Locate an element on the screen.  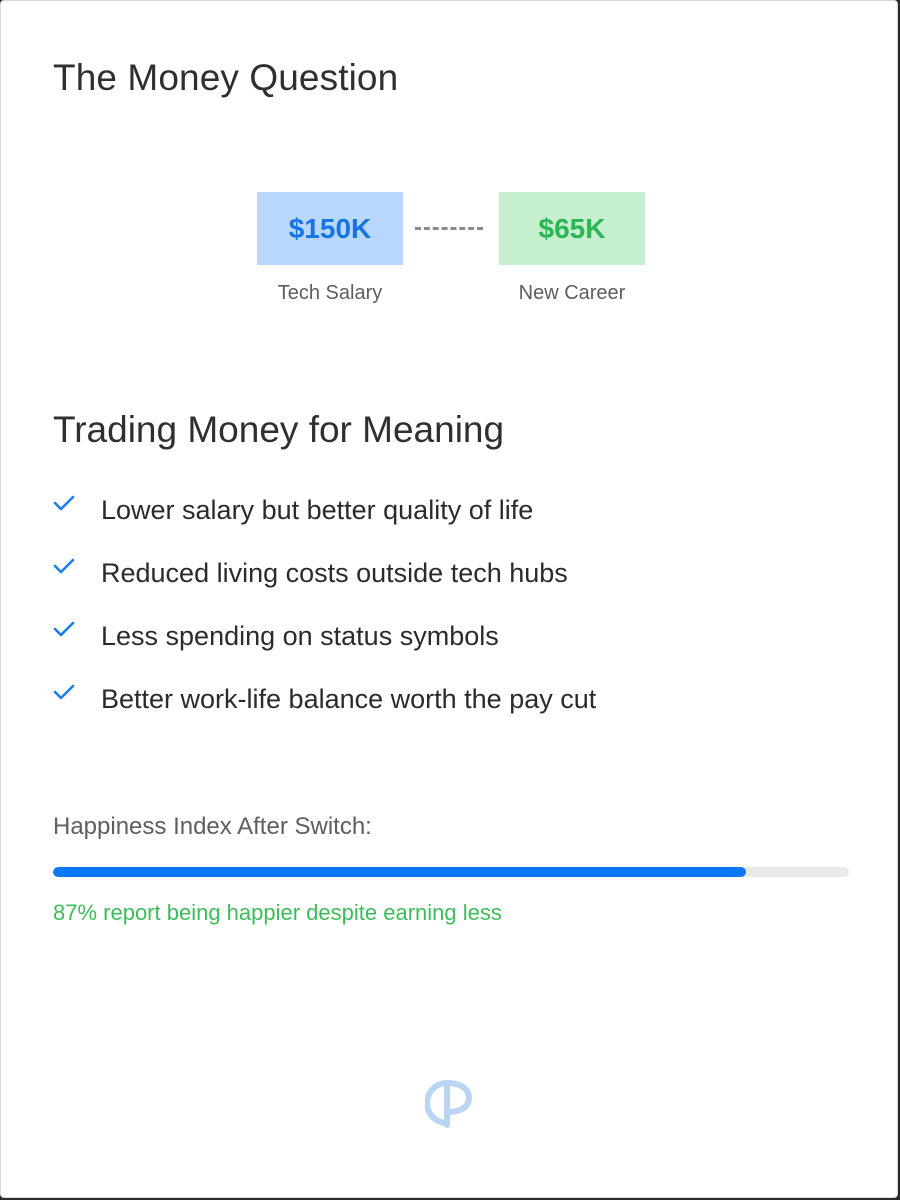
list-item: Less spending on status symbols is located at coordinates (453, 648).